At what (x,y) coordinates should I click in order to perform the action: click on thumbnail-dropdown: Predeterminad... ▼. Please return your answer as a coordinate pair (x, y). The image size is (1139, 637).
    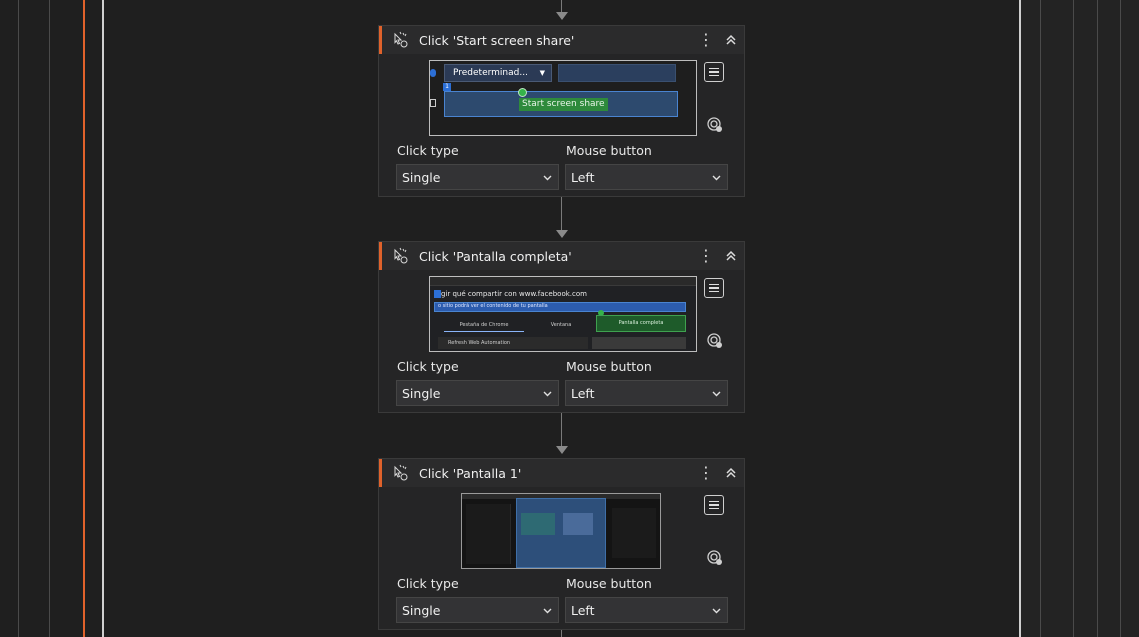
    Looking at the image, I should click on (498, 73).